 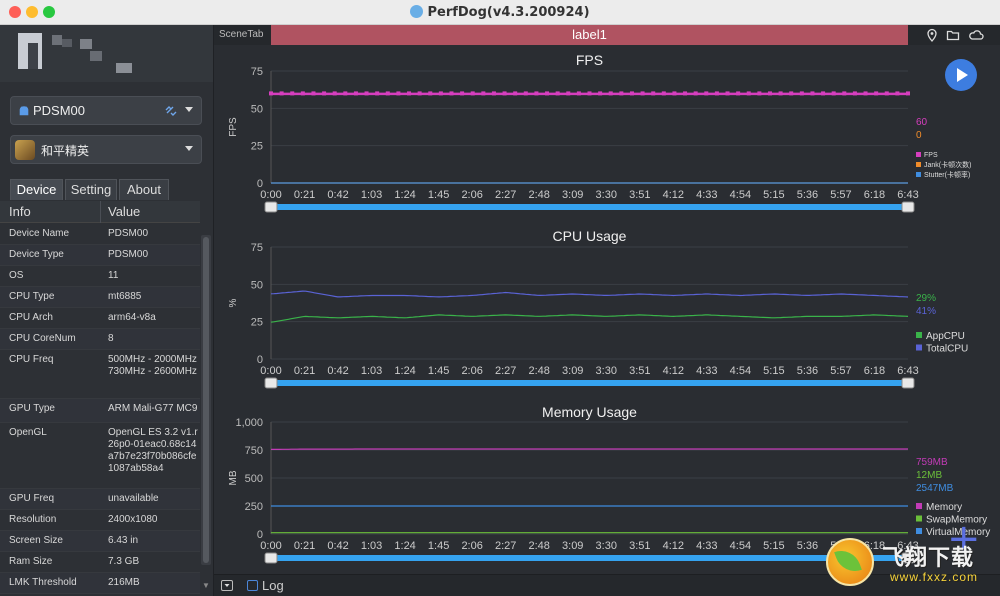 What do you see at coordinates (931, 155) in the screenshot?
I see `legend-label: FPS` at bounding box center [931, 155].